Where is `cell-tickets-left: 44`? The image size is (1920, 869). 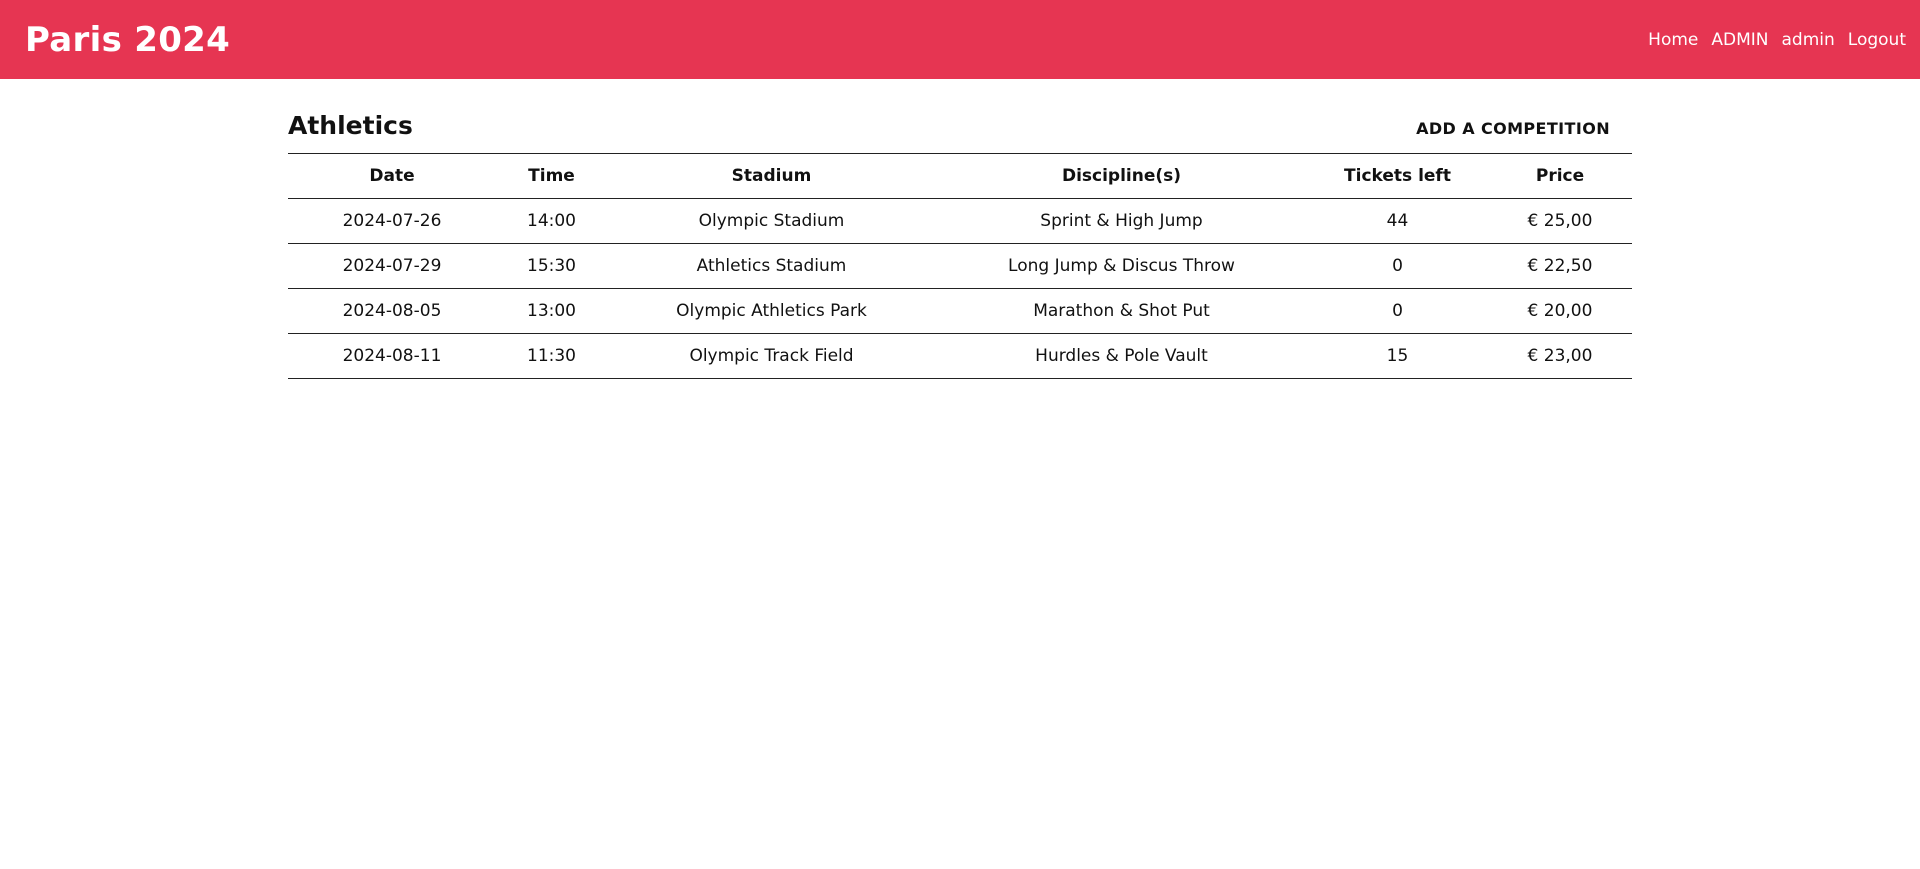
cell-tickets-left: 44 is located at coordinates (1397, 221).